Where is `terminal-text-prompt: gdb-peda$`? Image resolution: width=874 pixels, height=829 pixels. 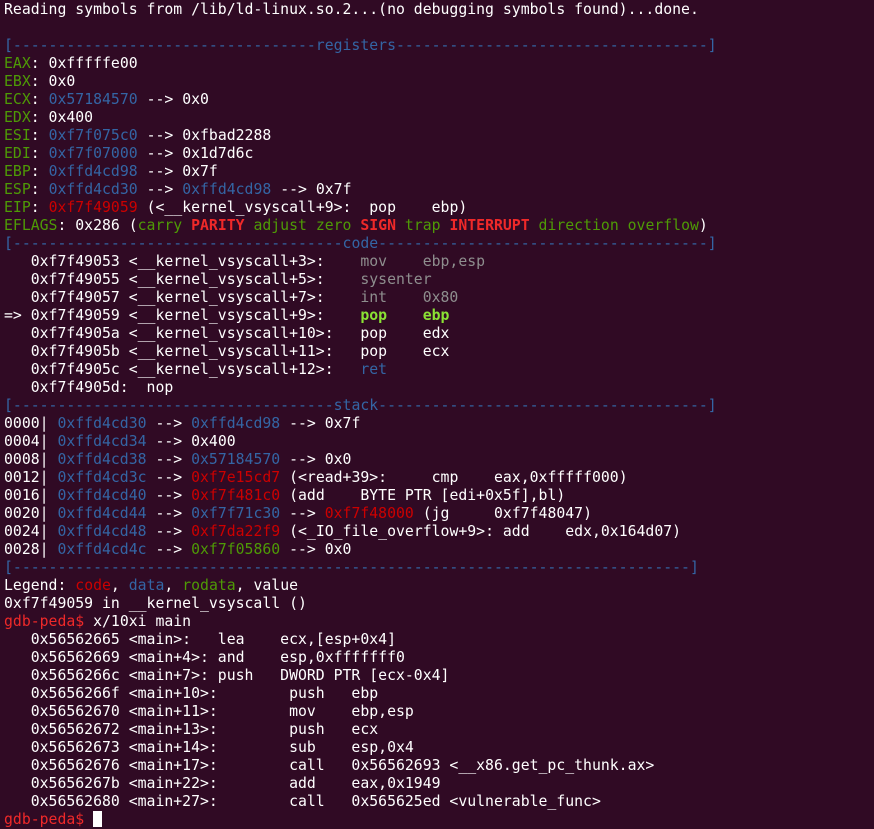 terminal-text-prompt: gdb-peda$ is located at coordinates (44, 621).